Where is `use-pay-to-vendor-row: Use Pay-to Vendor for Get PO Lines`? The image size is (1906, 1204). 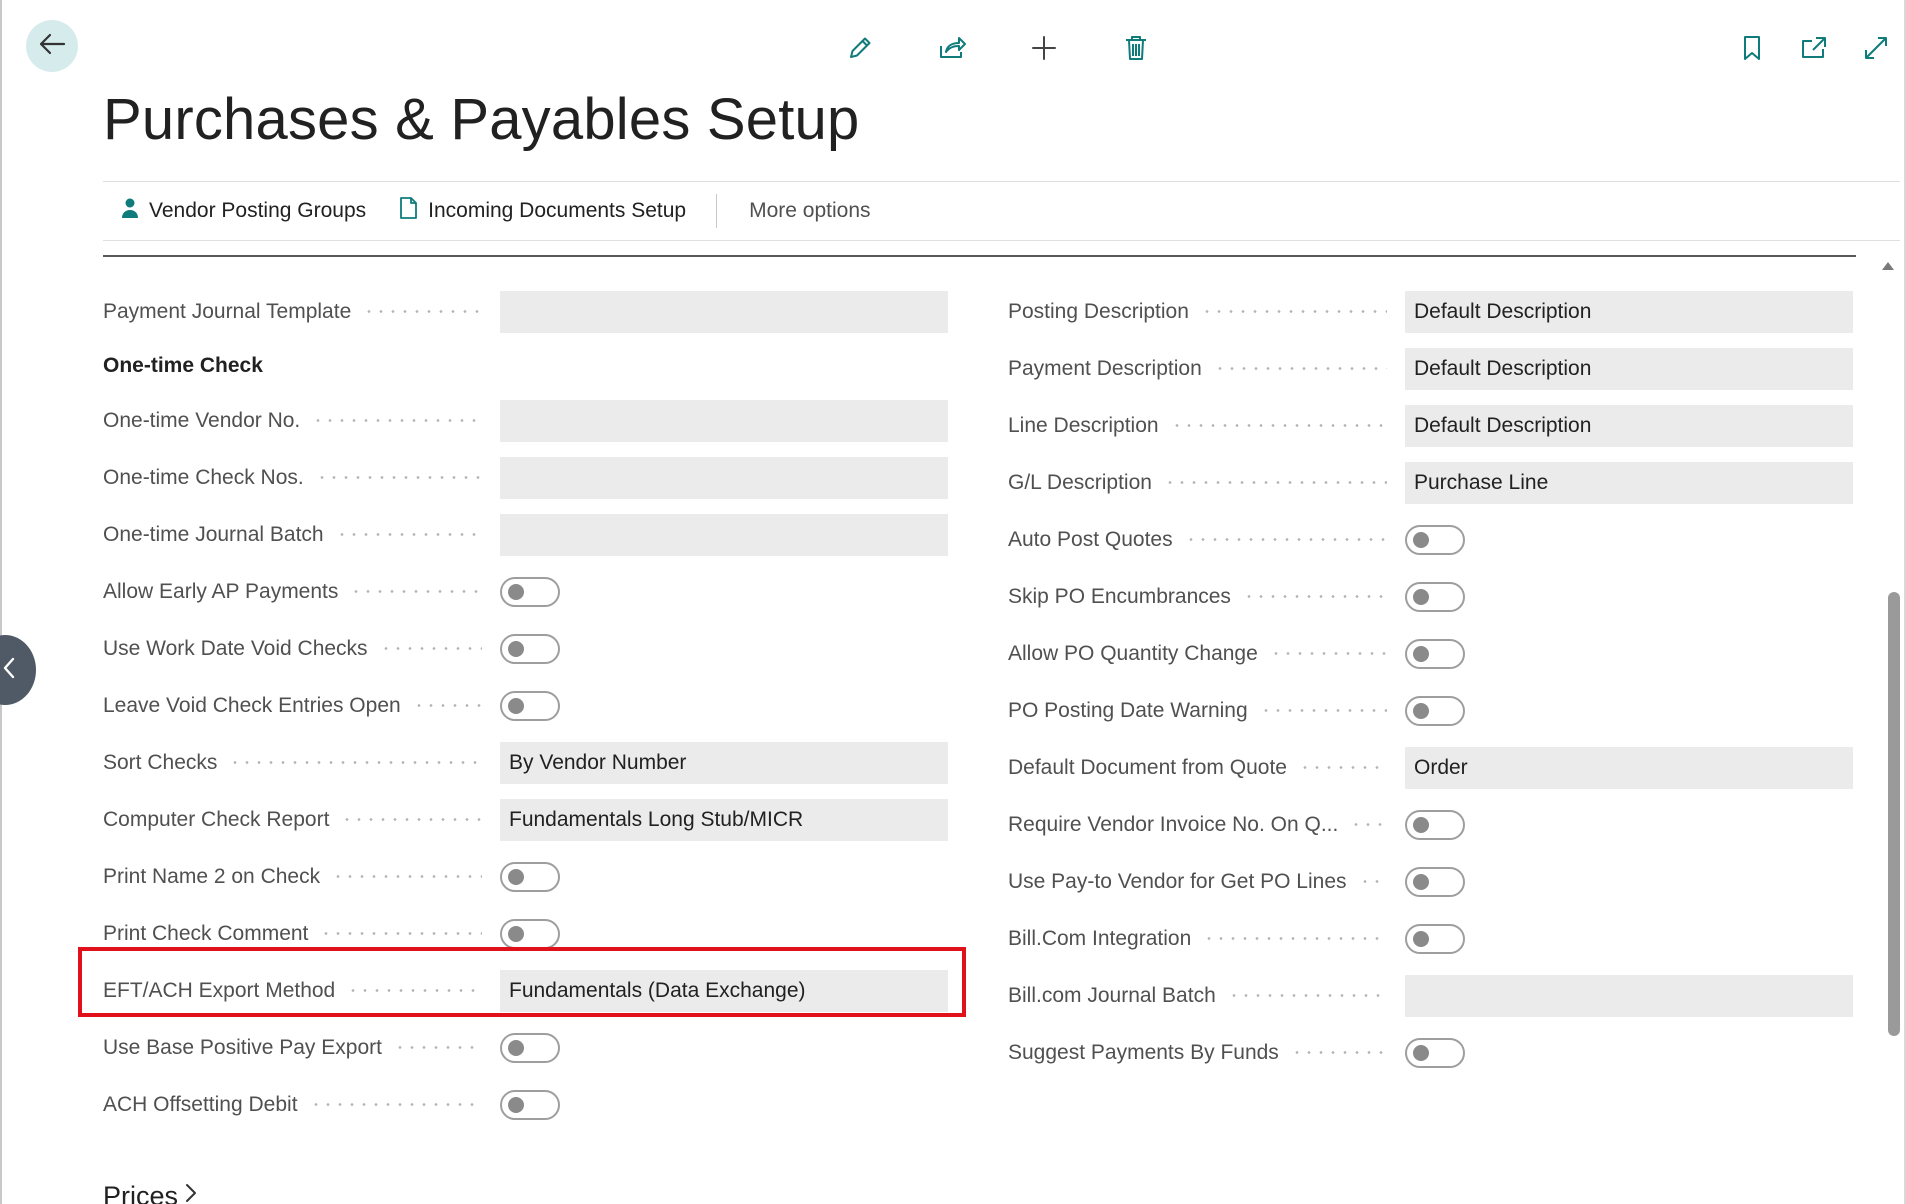 use-pay-to-vendor-row: Use Pay-to Vendor for Get PO Lines is located at coordinates (1430, 881).